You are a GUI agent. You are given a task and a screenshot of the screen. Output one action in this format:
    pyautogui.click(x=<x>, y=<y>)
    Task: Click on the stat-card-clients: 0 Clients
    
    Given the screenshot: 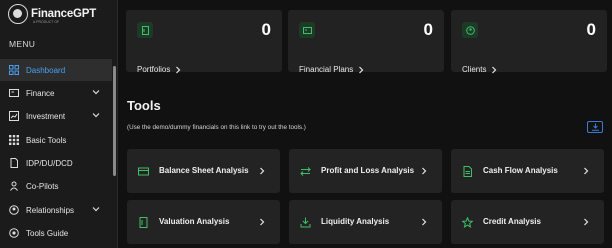 What is the action you would take?
    pyautogui.click(x=529, y=42)
    